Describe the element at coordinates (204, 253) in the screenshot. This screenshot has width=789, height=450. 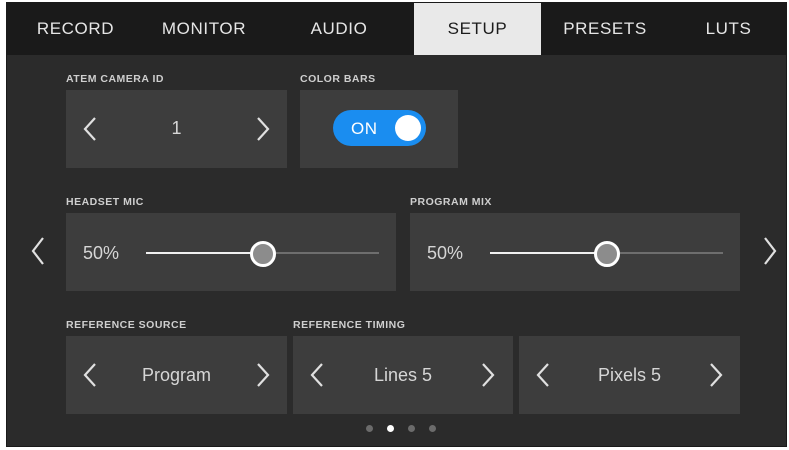
I see `headset-mic-slider-fill` at that location.